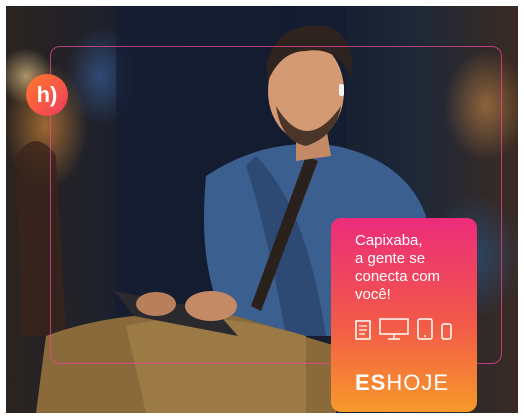  Describe the element at coordinates (398, 276) in the screenshot. I see `promo-line: conecta com` at that location.